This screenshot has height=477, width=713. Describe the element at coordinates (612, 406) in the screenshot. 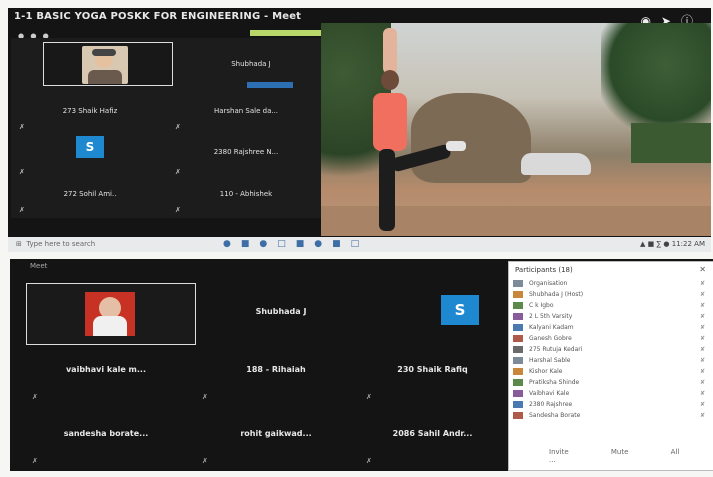

I see `participant-row: 2380 Rajshree ✘` at that location.